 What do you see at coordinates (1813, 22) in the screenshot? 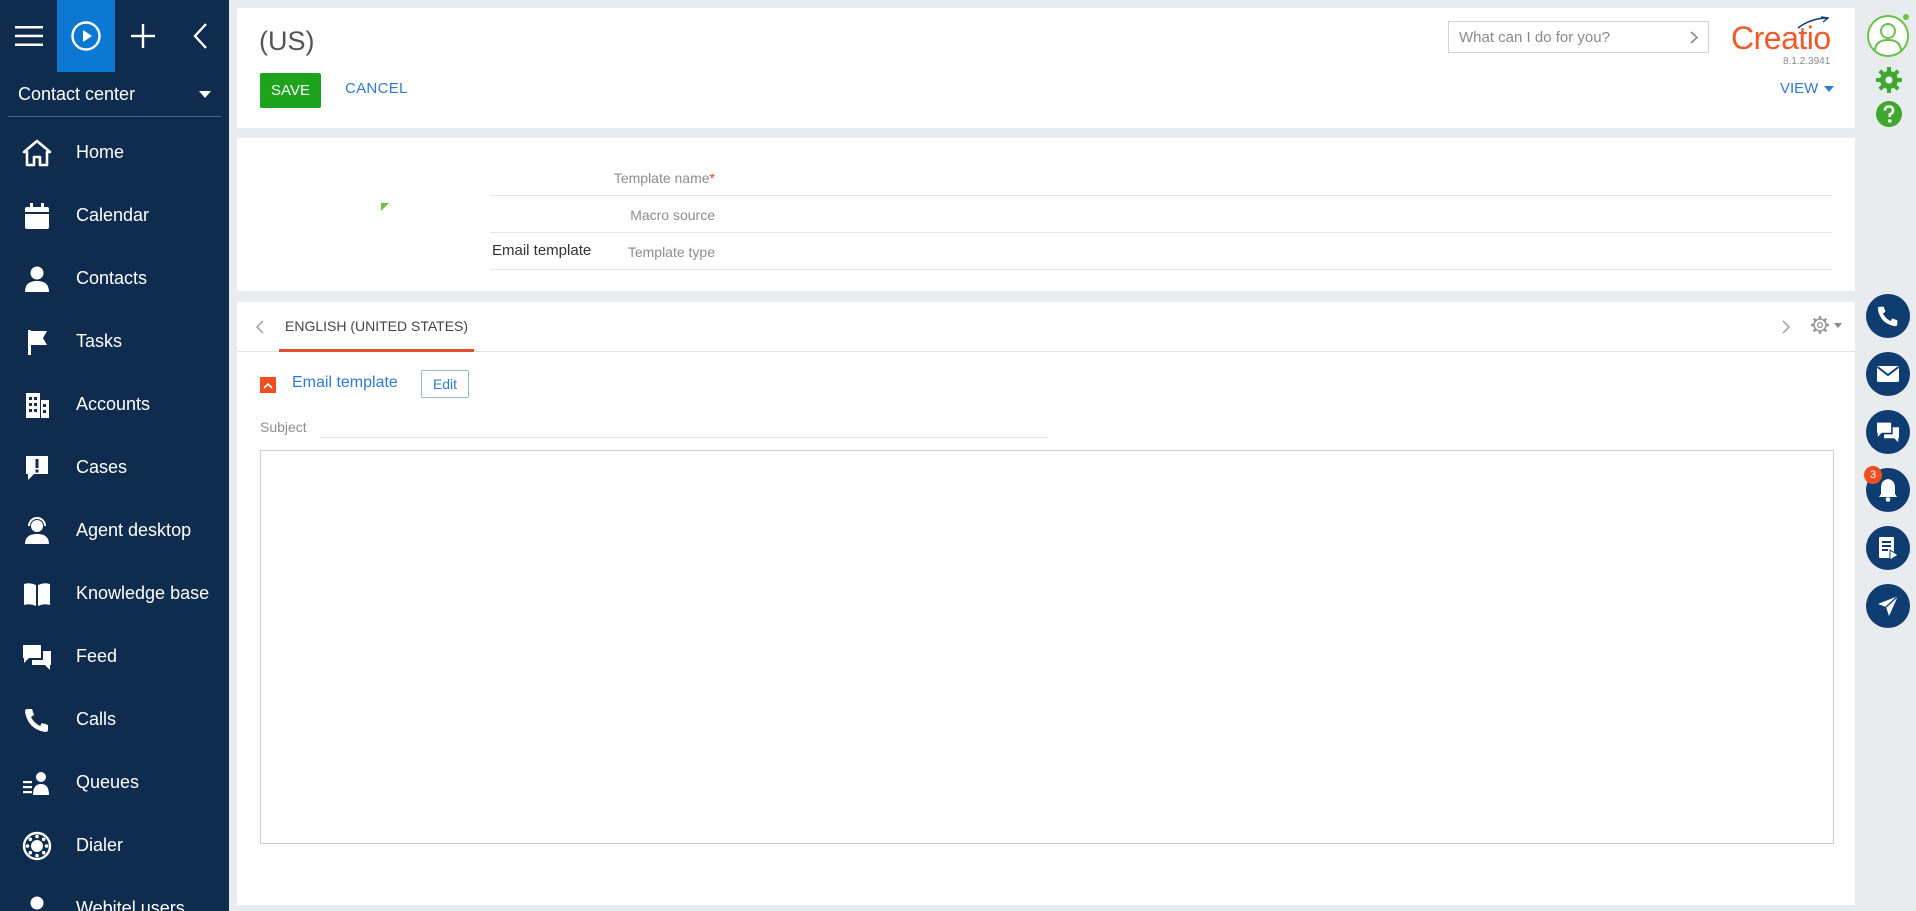
I see `logo-swoosh-icon` at bounding box center [1813, 22].